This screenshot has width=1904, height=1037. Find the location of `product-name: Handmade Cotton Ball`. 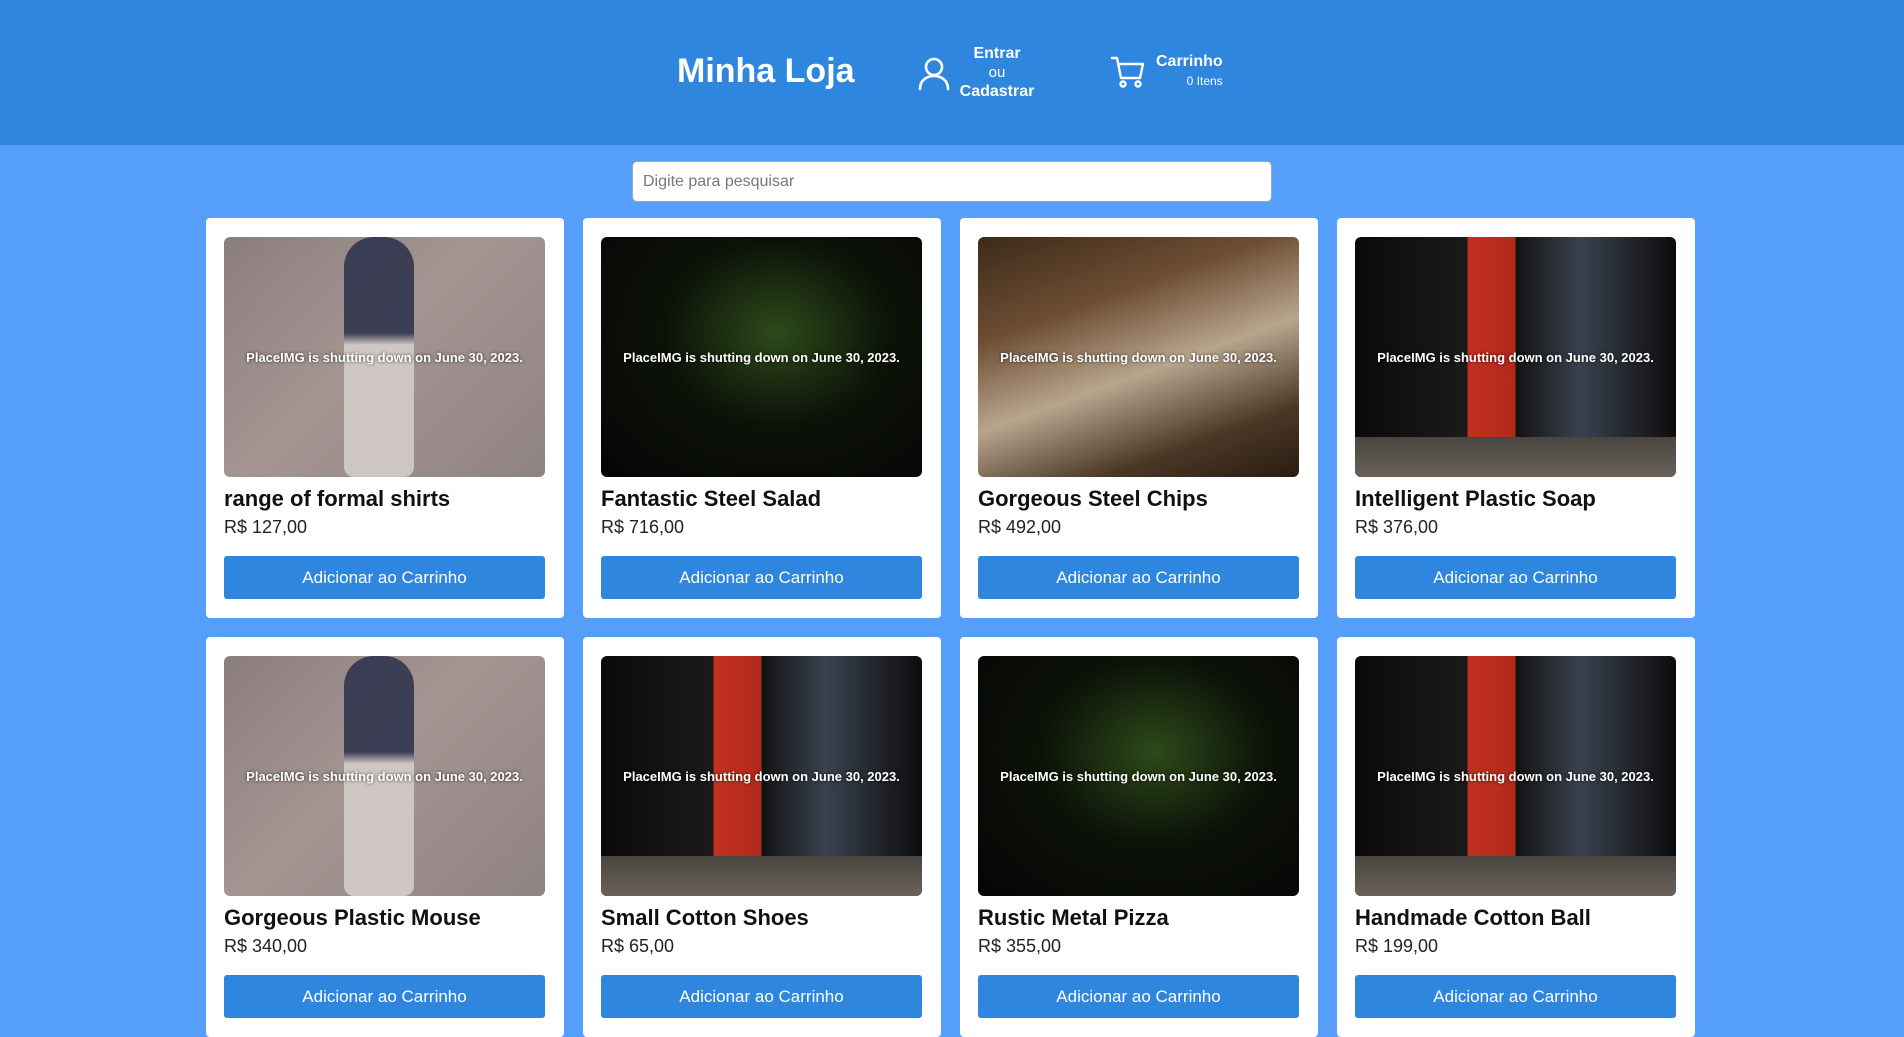

product-name: Handmade Cotton Ball is located at coordinates (1473, 917).